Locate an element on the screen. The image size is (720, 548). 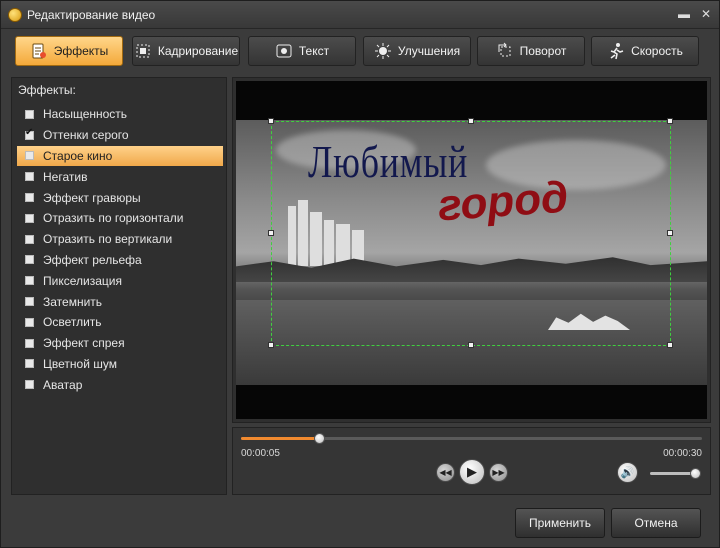
player-controls: 00:00:05 00:00:30 ◀◀ ▶ ▶▶ 🔊 is located at coordinates (471, 461).